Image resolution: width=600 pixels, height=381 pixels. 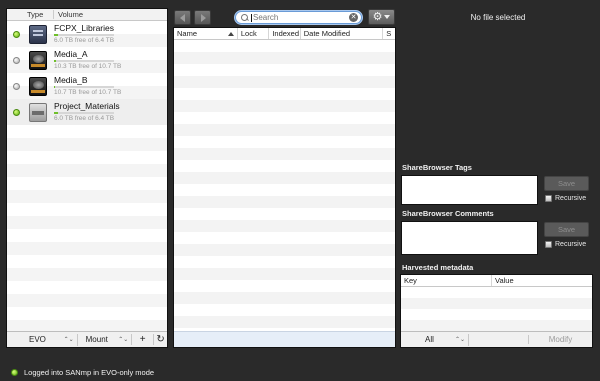 I want to click on harvested-metadata-label: Harvested metadata, so click(x=438, y=267).